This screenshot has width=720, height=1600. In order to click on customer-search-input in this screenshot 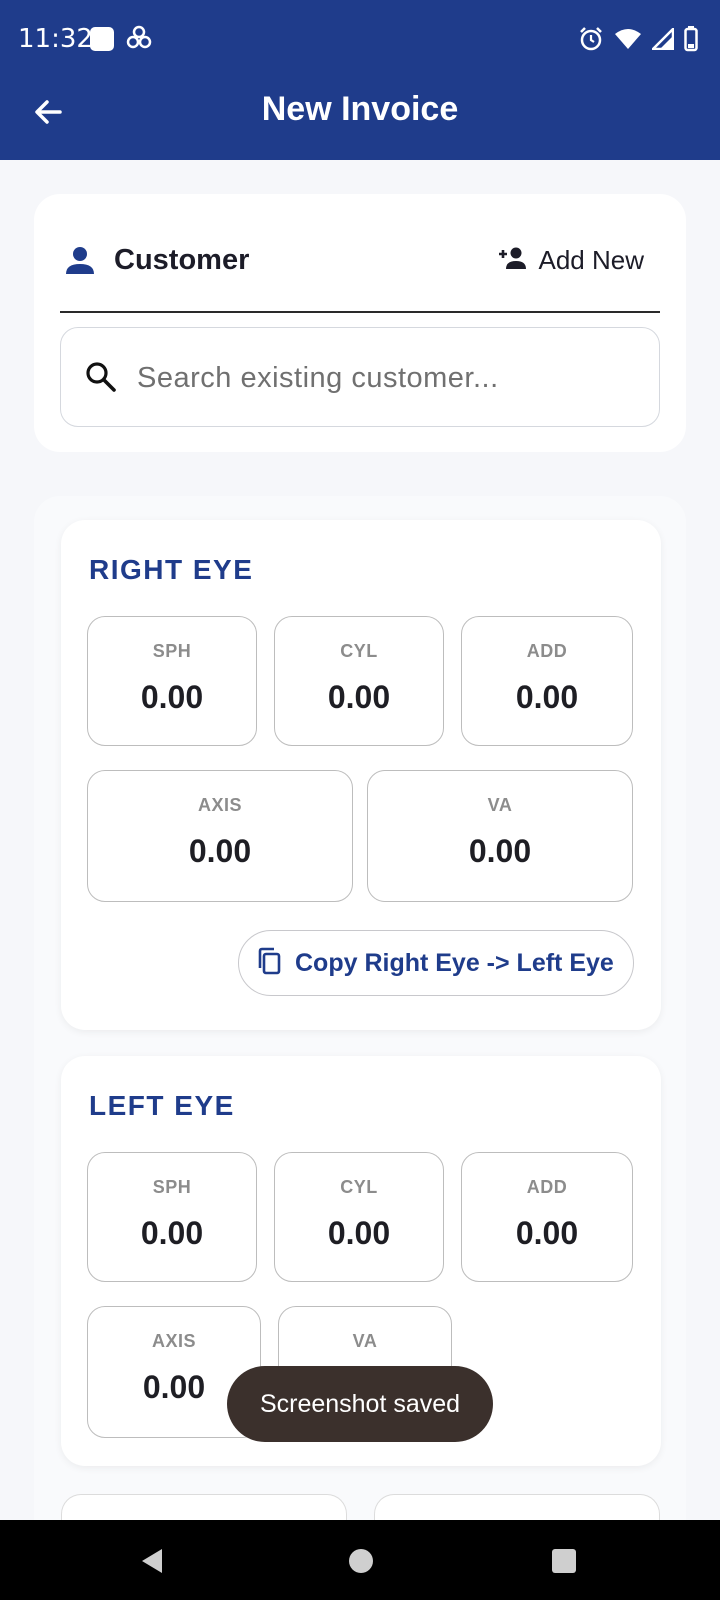, I will do `click(387, 378)`.